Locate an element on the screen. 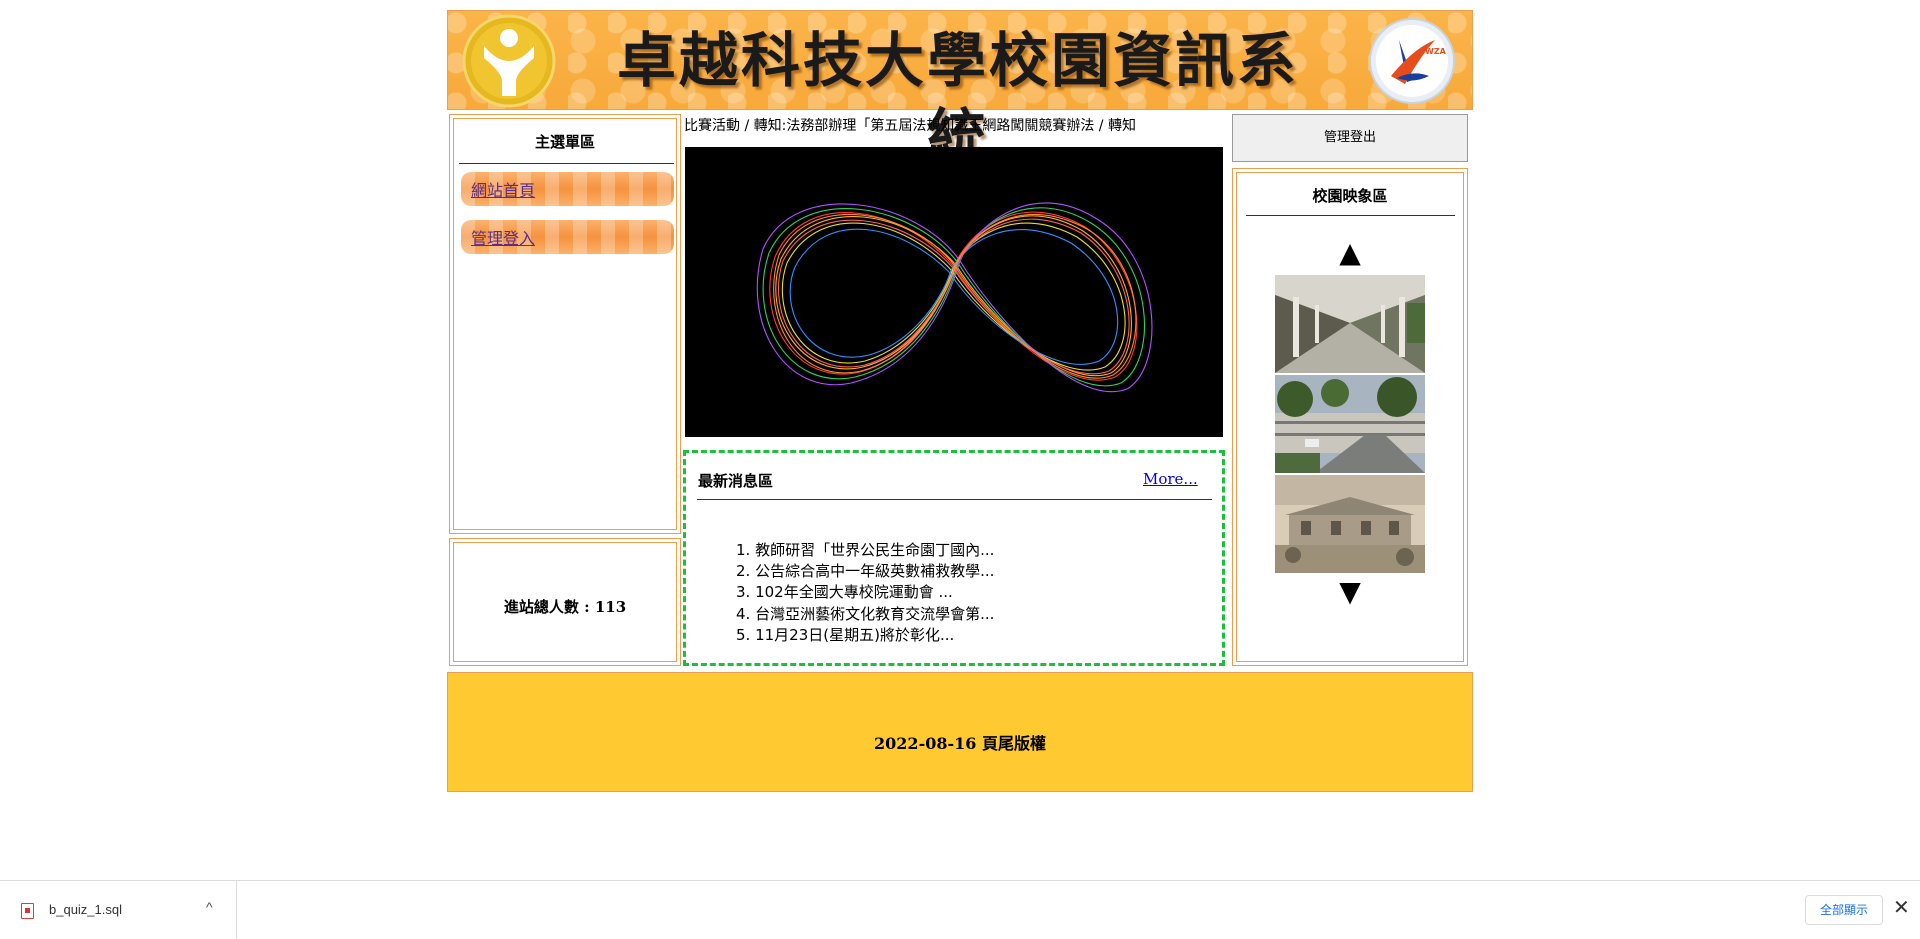 This screenshot has width=1920, height=939. anniversary-logo-icon: WZA is located at coordinates (1412, 61).